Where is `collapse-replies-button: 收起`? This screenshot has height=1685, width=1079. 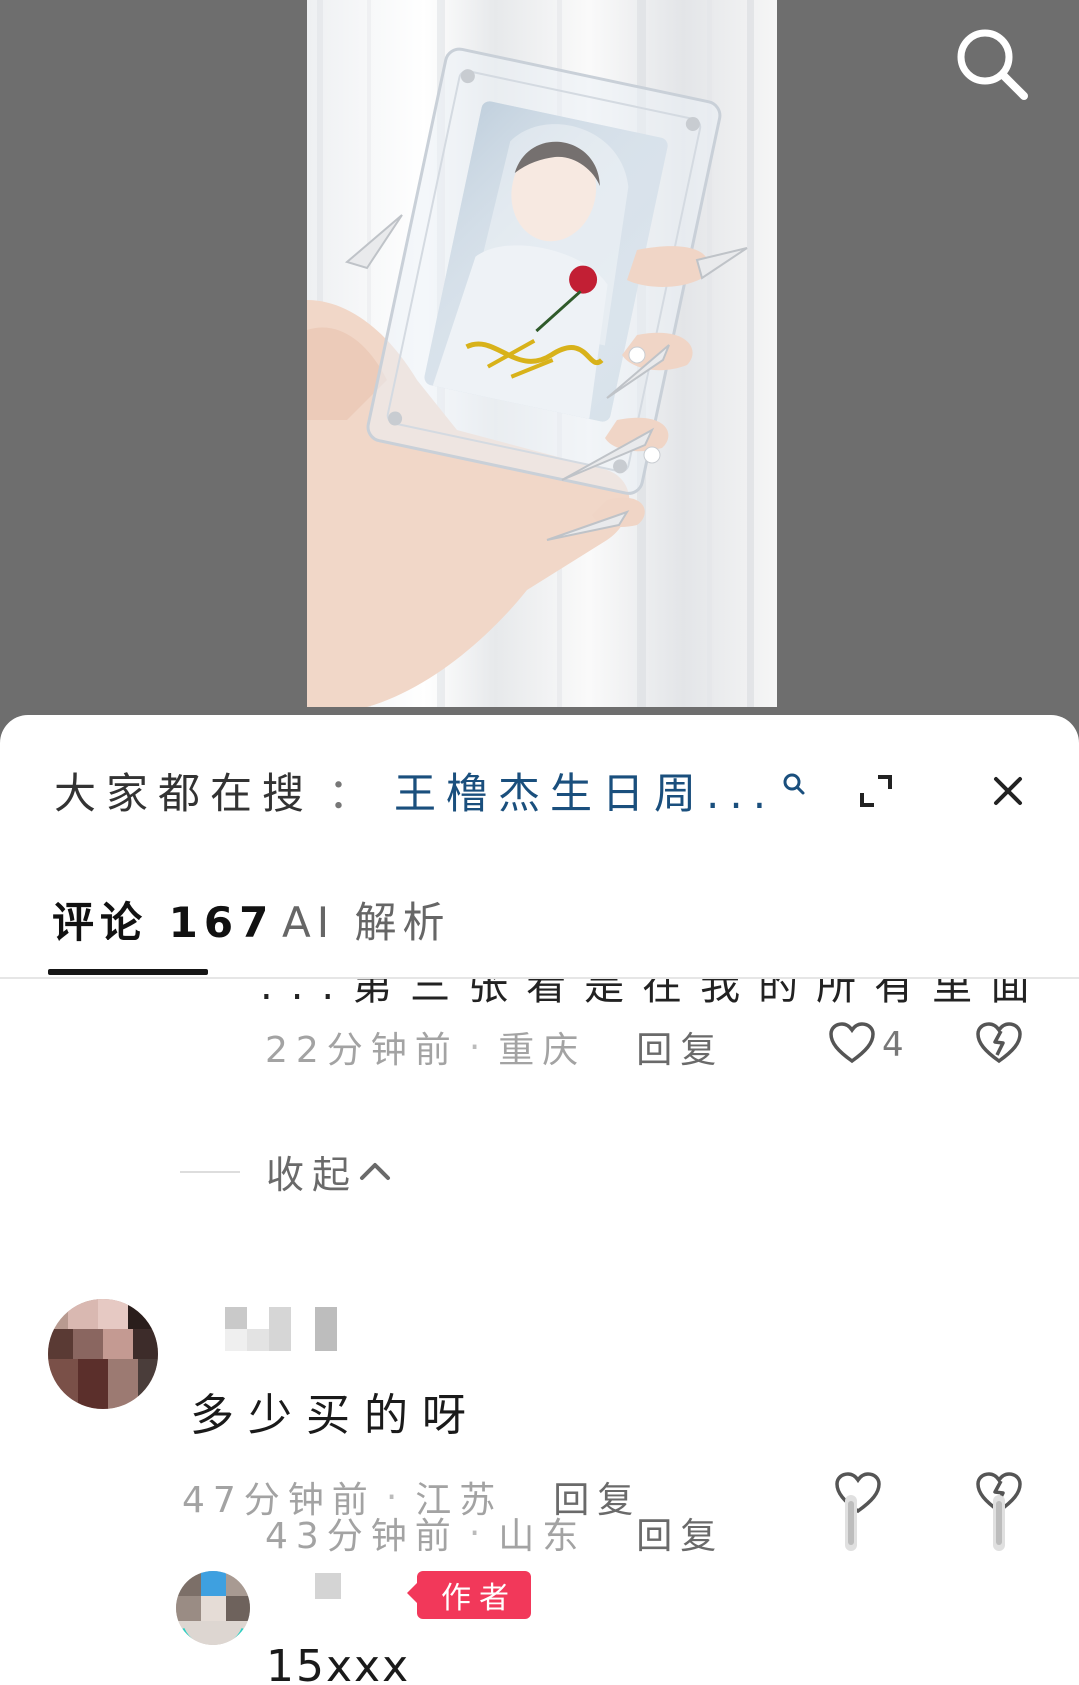
collapse-replies-button: 收起 is located at coordinates (286, 1171).